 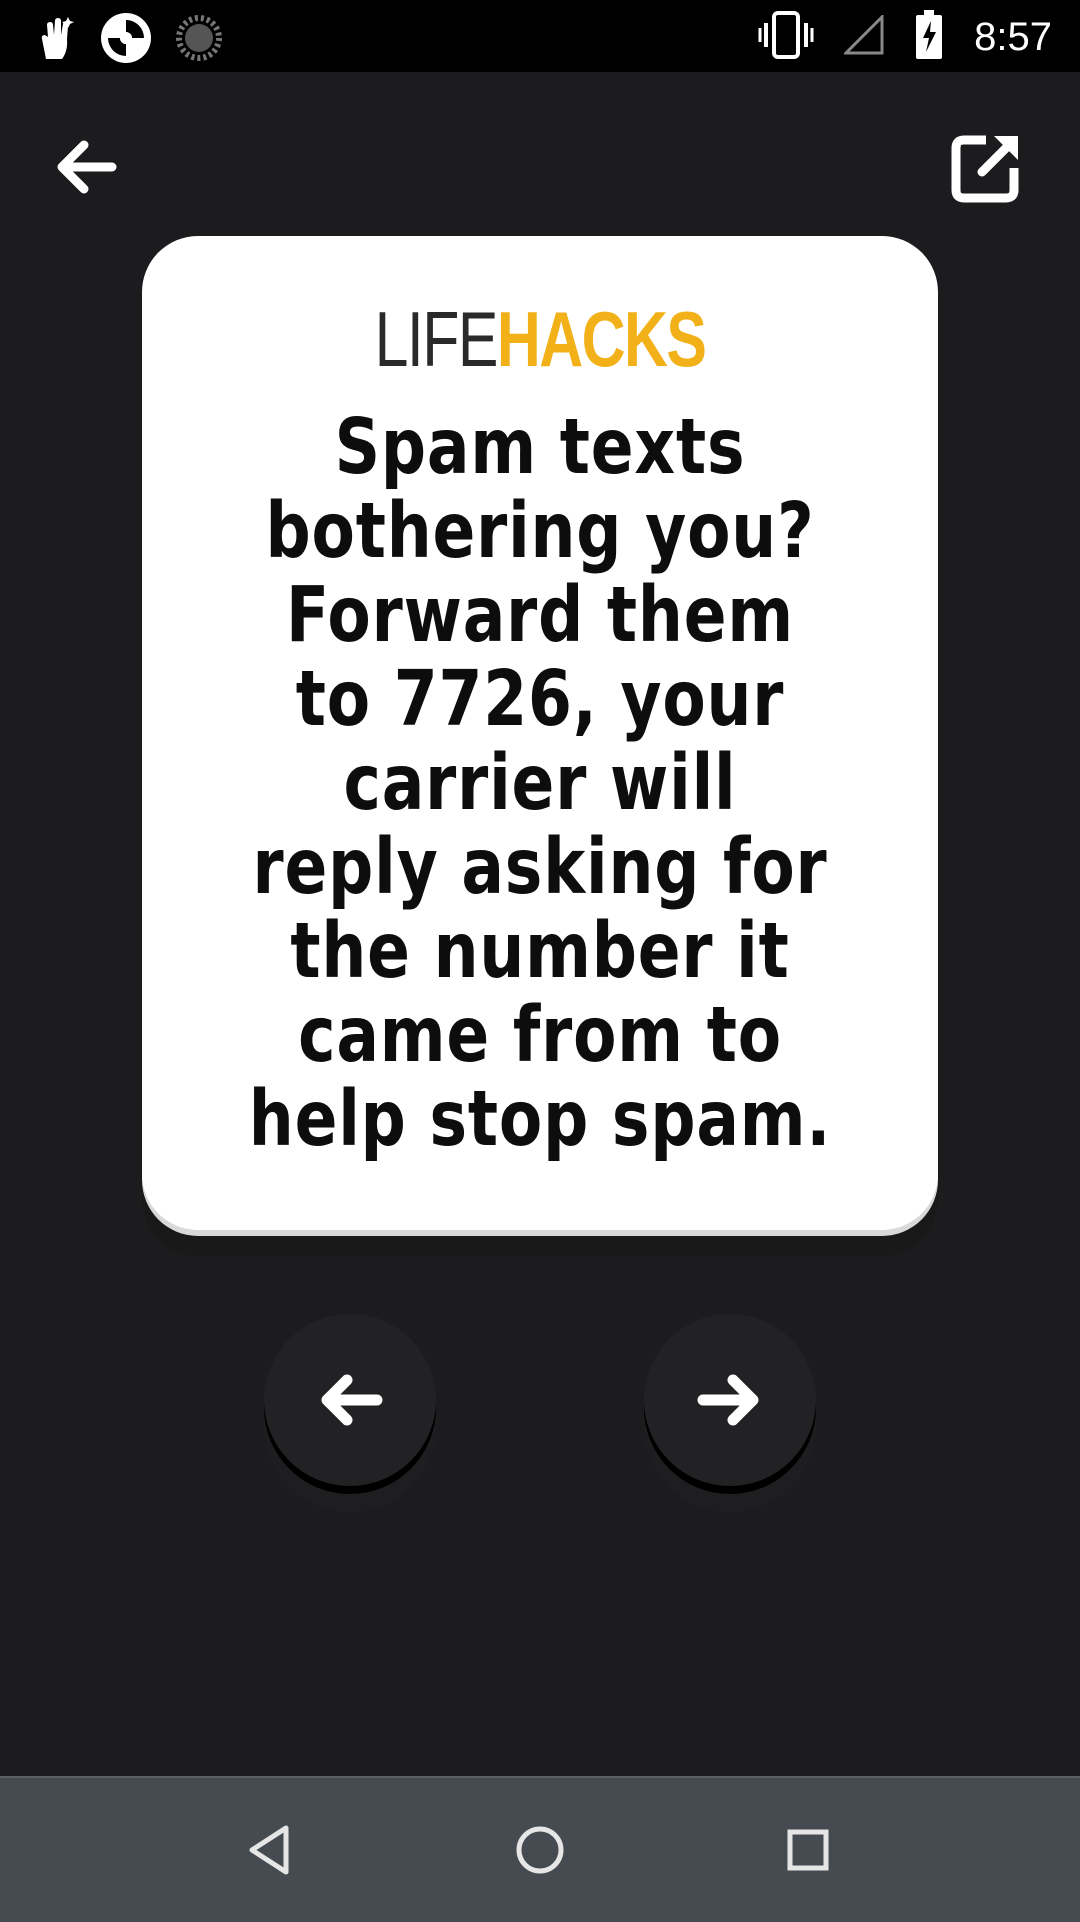 I want to click on system-home-button, so click(x=540, y=1850).